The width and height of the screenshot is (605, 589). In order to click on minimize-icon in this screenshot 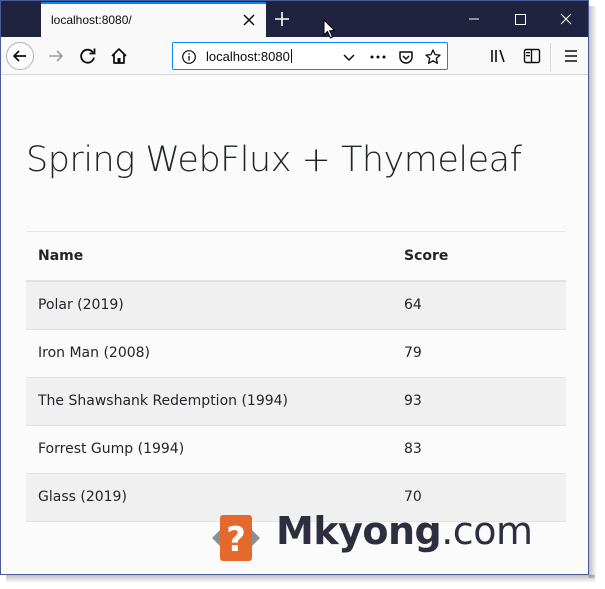, I will do `click(474, 19)`.